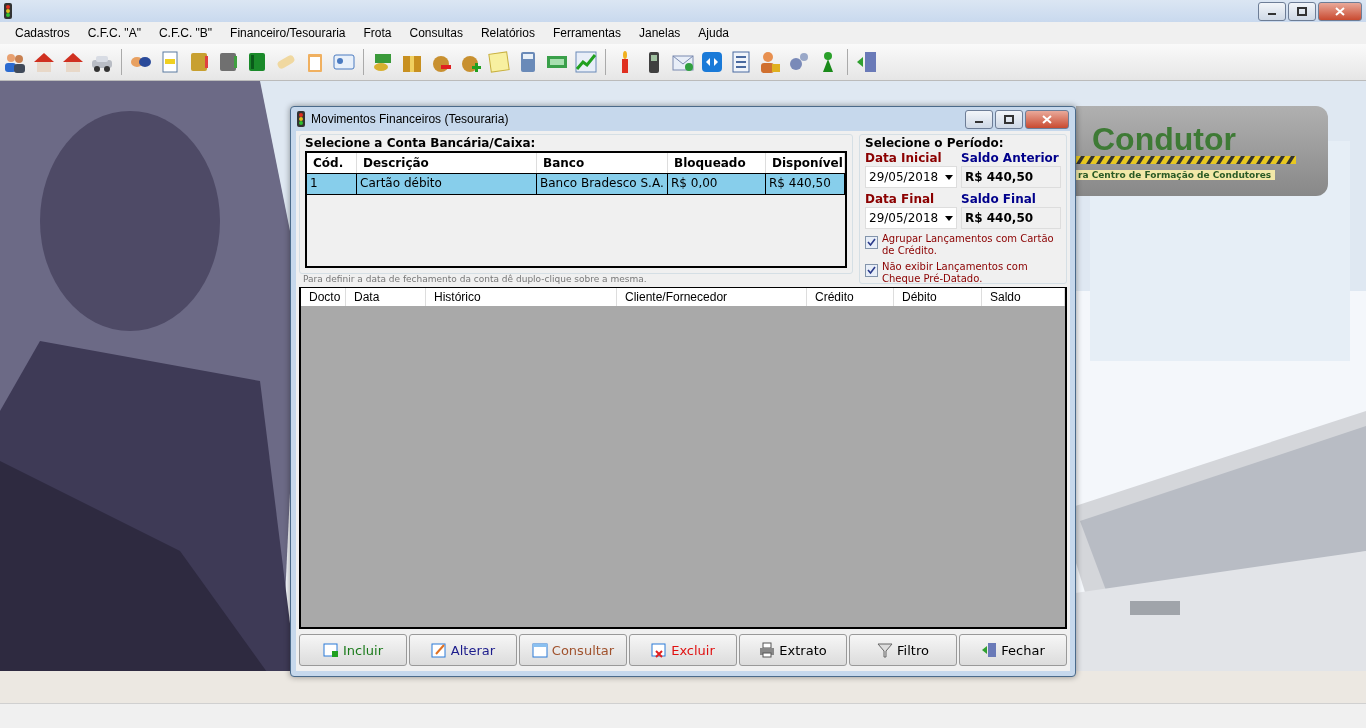  What do you see at coordinates (955, 273) in the screenshot?
I see `checkbox-label: Não exibir Lançamentos com Cheque Pré-Datado.` at bounding box center [955, 273].